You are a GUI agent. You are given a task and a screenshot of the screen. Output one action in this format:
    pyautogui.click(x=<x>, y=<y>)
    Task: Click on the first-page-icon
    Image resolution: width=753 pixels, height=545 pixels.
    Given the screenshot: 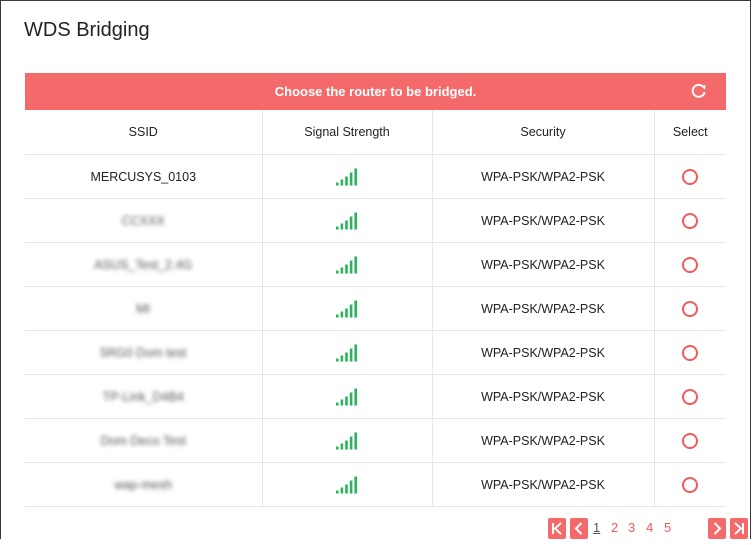 What is the action you would take?
    pyautogui.click(x=557, y=528)
    